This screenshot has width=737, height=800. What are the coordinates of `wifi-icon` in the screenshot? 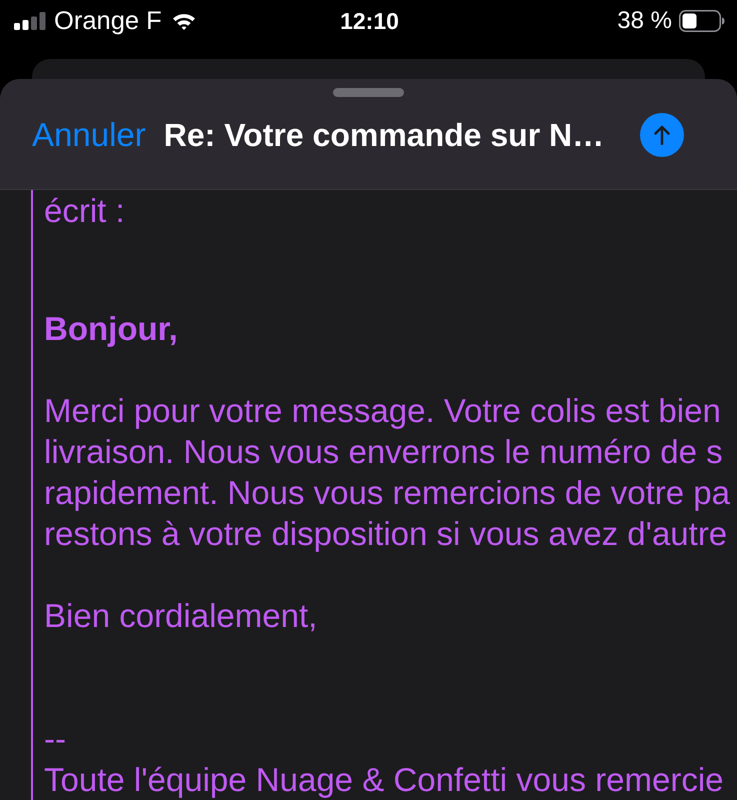 It's located at (184, 21).